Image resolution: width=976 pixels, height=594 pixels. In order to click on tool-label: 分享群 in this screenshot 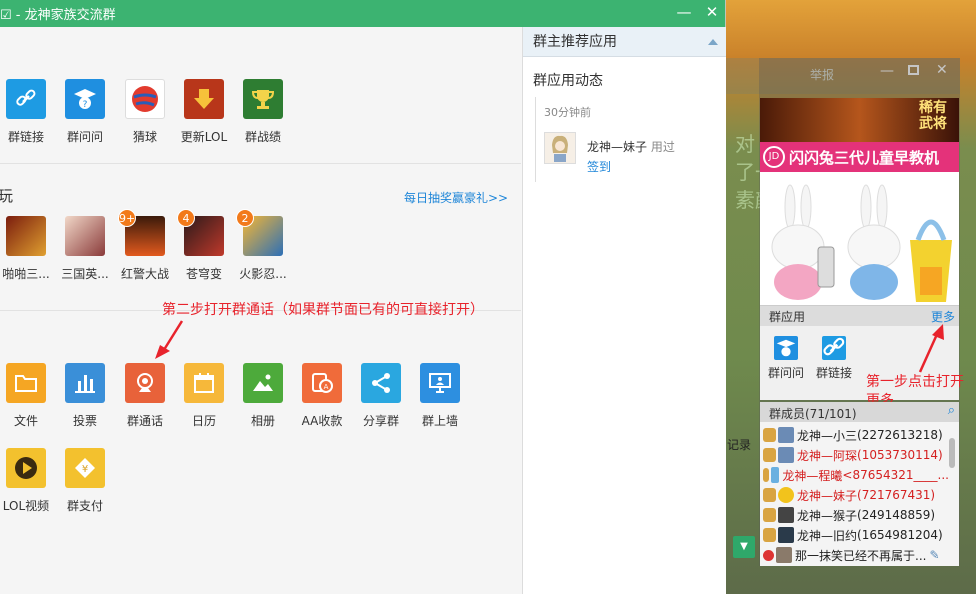, I will do `click(380, 421)`.